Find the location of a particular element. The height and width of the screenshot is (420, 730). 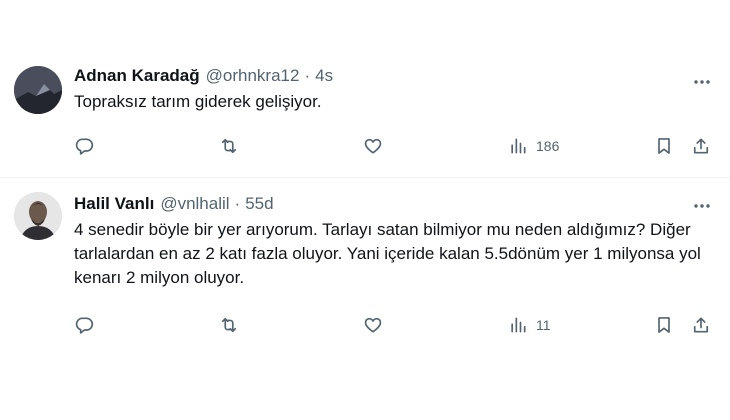

tweet-header: Adnan Karadağ @orhnkra12 · 4s is located at coordinates (203, 76).